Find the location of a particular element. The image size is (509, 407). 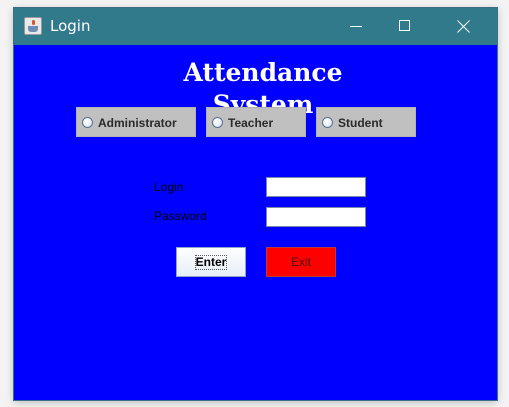

role-option-student: Student is located at coordinates (366, 122).